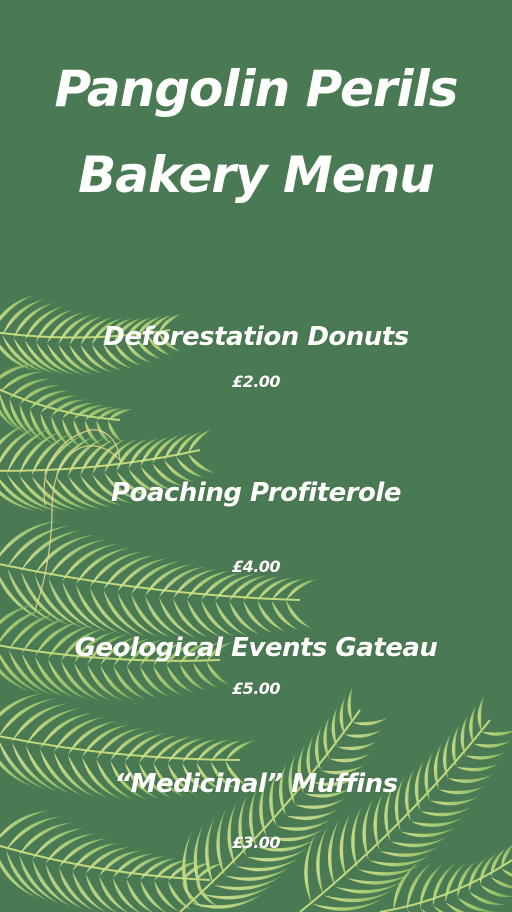  What do you see at coordinates (256, 784) in the screenshot?
I see `menu-item-name: “Medicinal” Muffins` at bounding box center [256, 784].